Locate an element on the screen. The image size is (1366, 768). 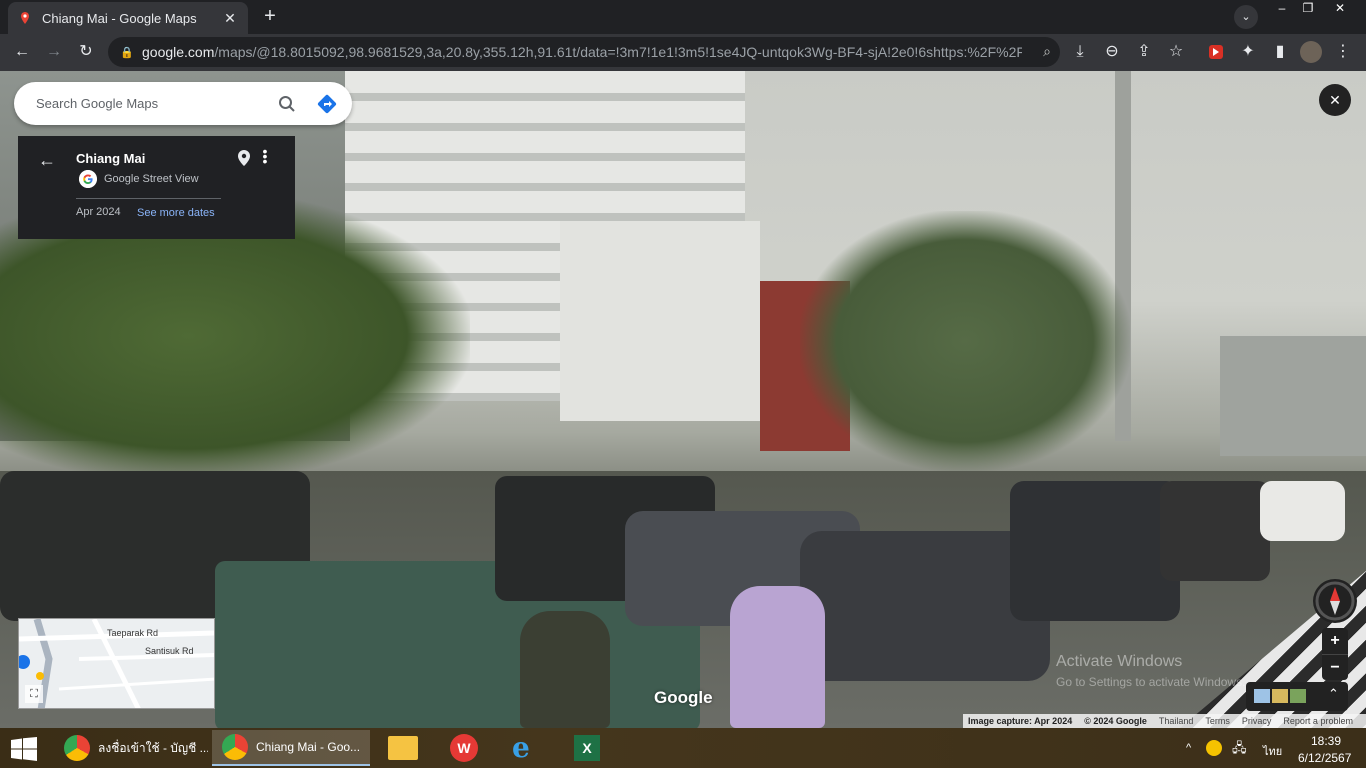
search-icon: ⌕ is located at coordinates (1047, 51).